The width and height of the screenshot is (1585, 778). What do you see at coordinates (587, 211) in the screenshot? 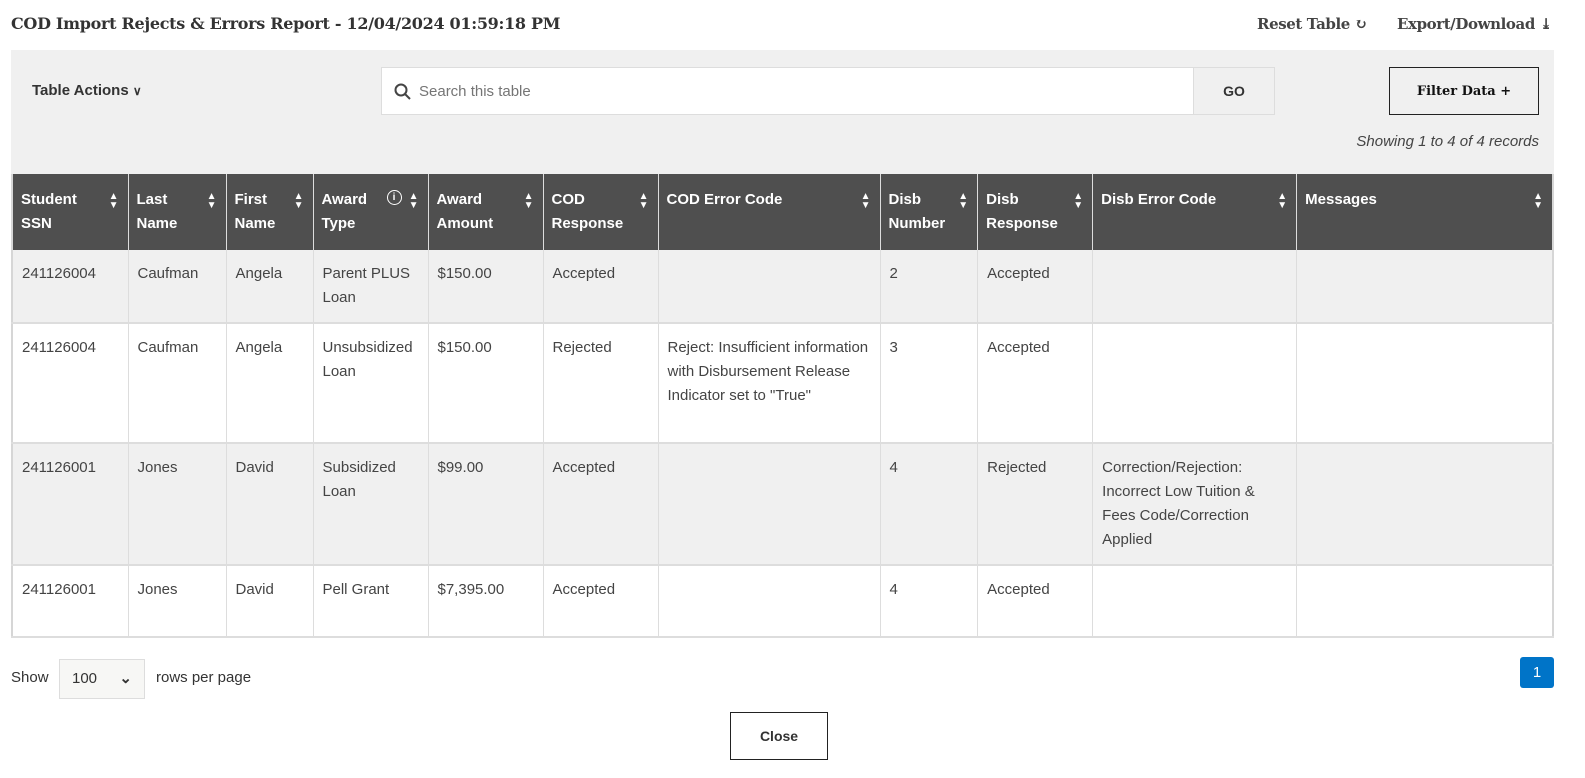
I see `column-header-label: COD Response` at bounding box center [587, 211].